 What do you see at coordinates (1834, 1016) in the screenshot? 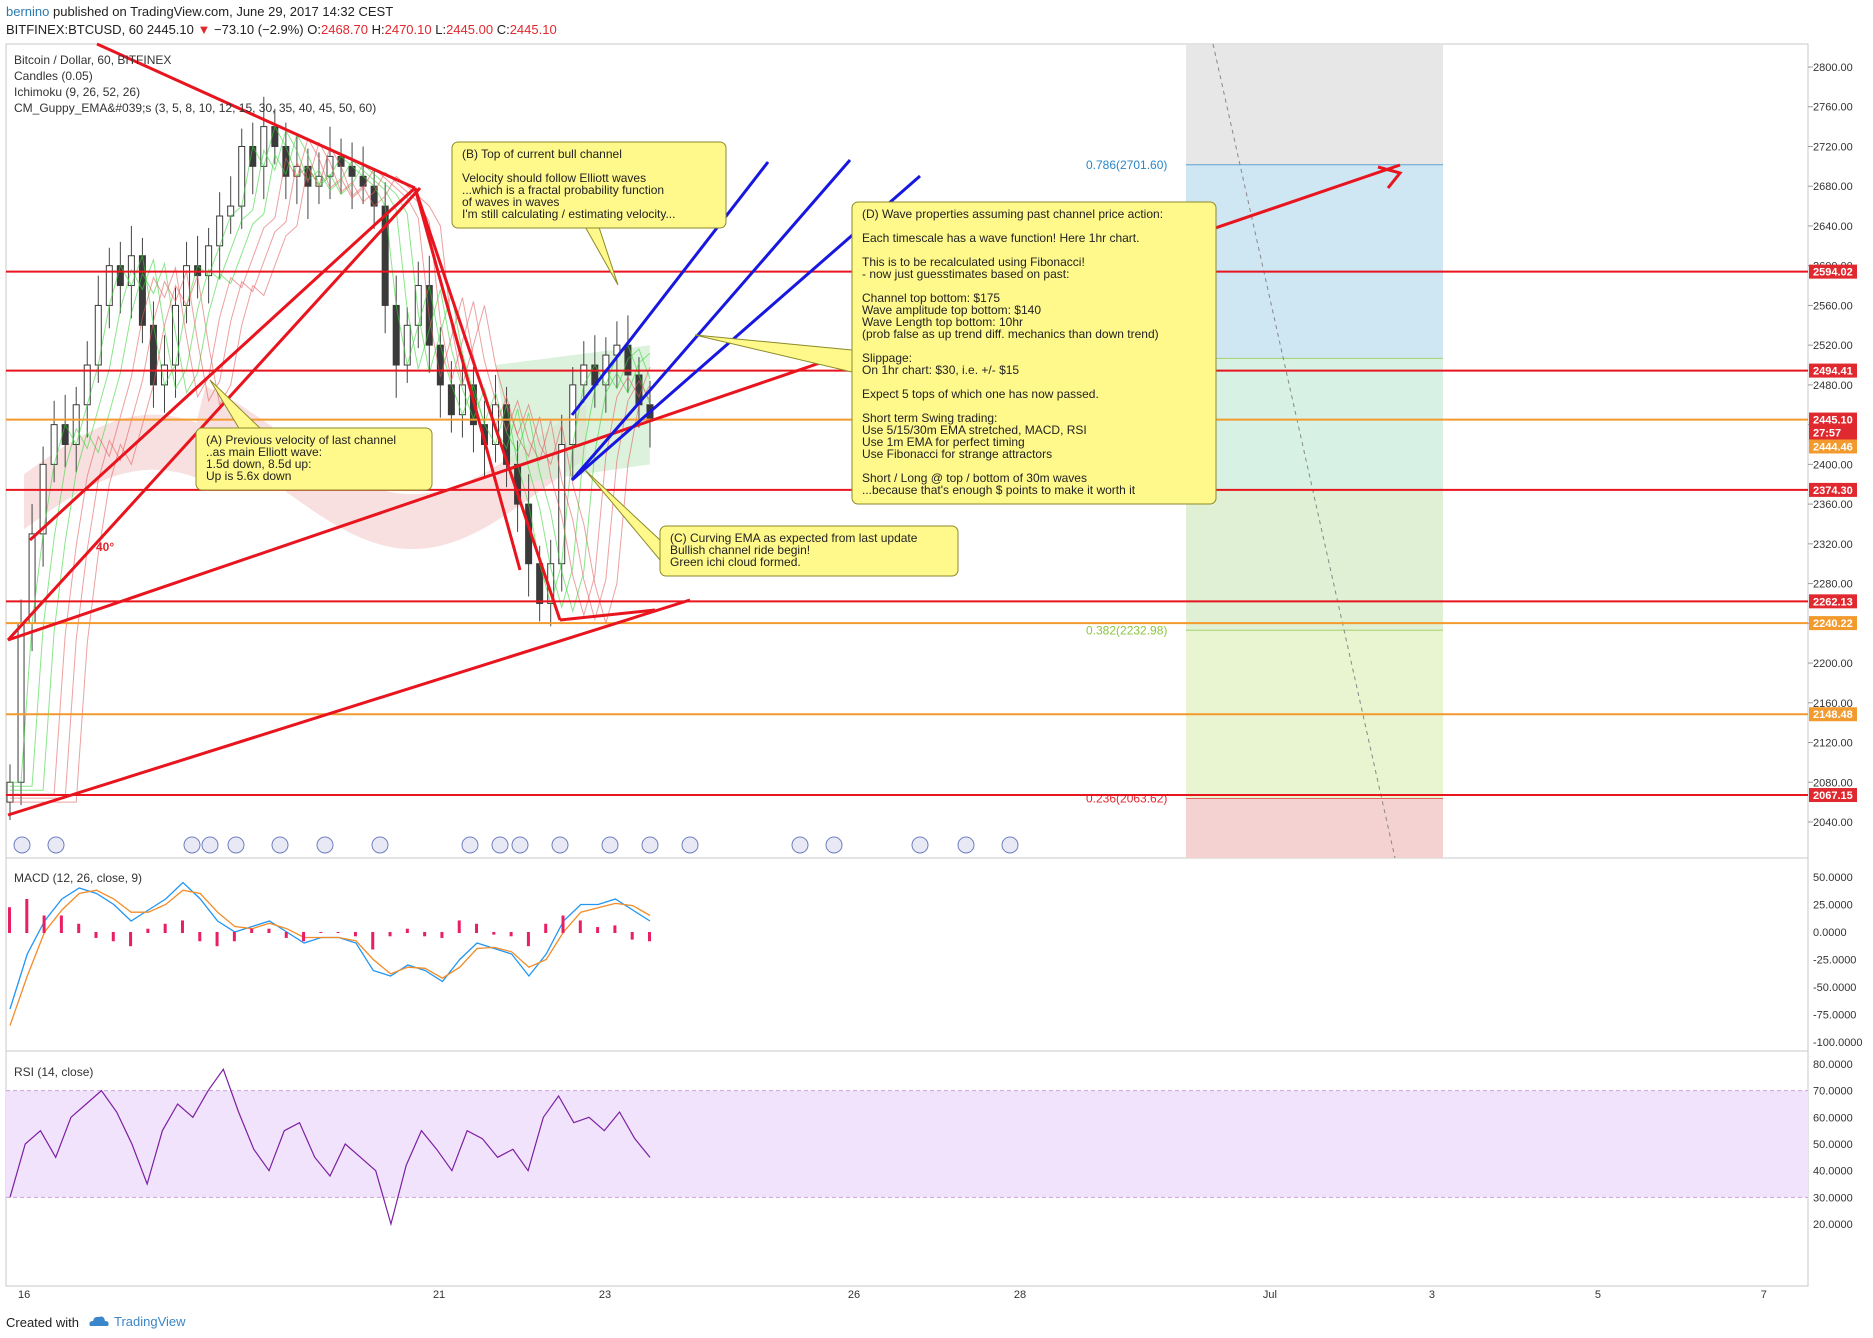
I see `macd-tick-label: -75.0000` at bounding box center [1834, 1016].